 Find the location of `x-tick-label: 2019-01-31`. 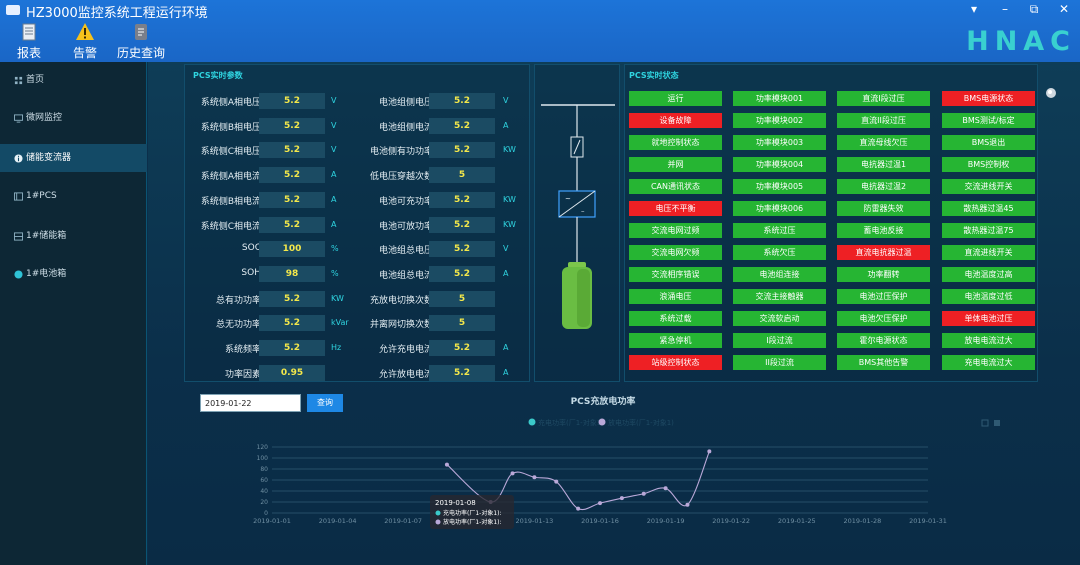

x-tick-label: 2019-01-31 is located at coordinates (928, 521).